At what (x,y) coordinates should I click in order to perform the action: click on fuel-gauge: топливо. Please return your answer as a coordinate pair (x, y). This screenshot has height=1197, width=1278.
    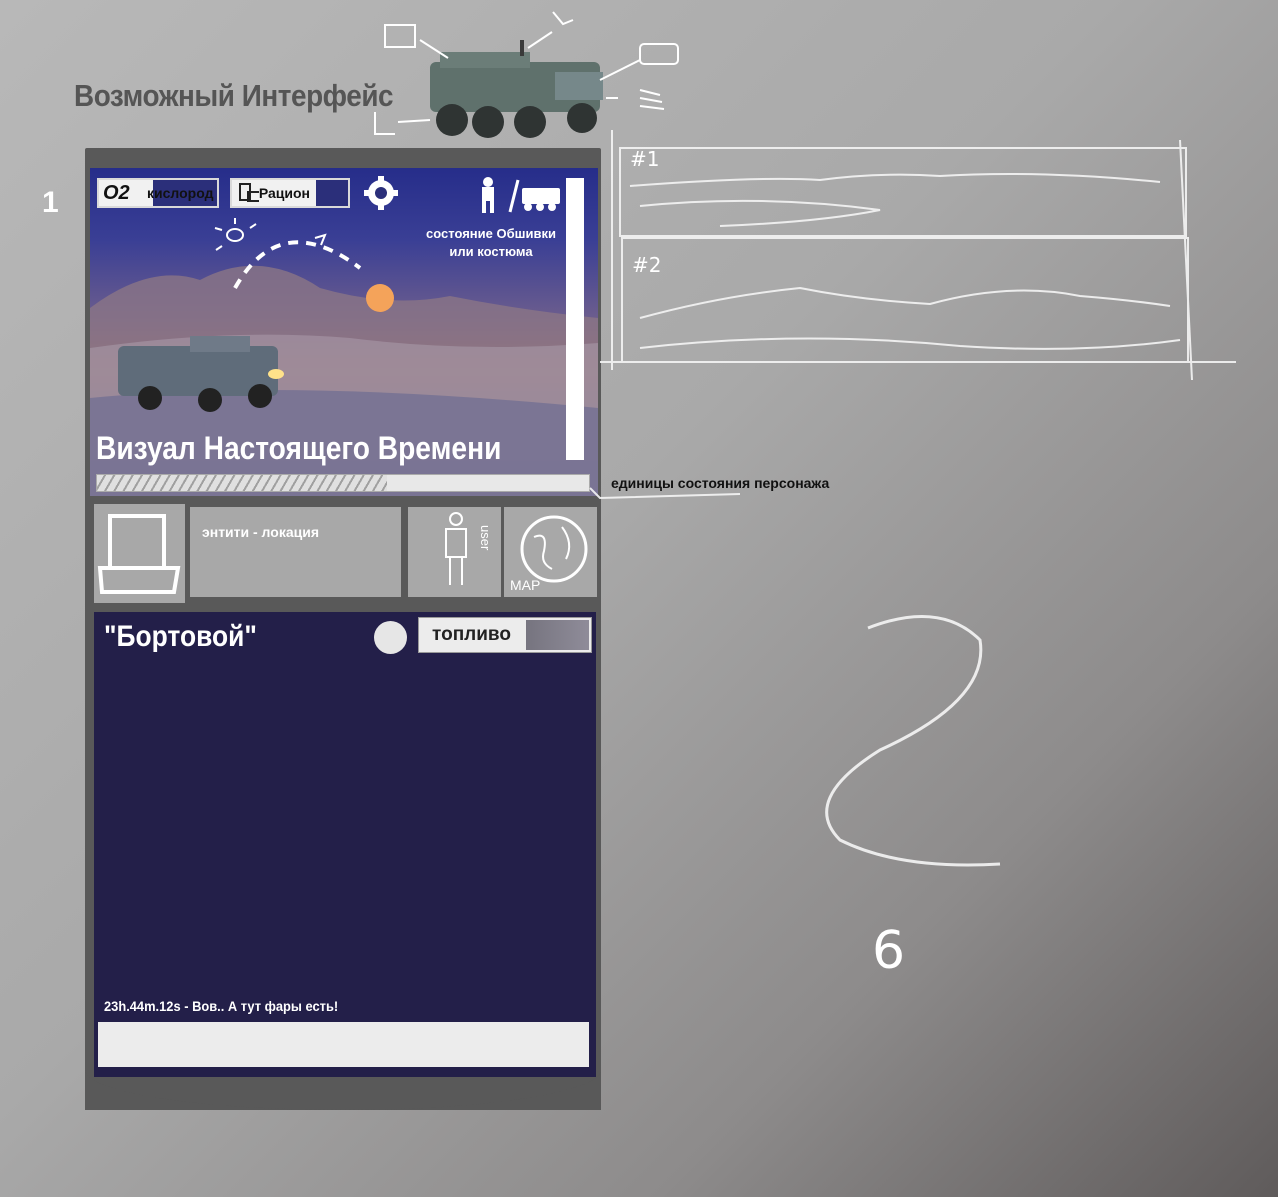
    Looking at the image, I should click on (505, 635).